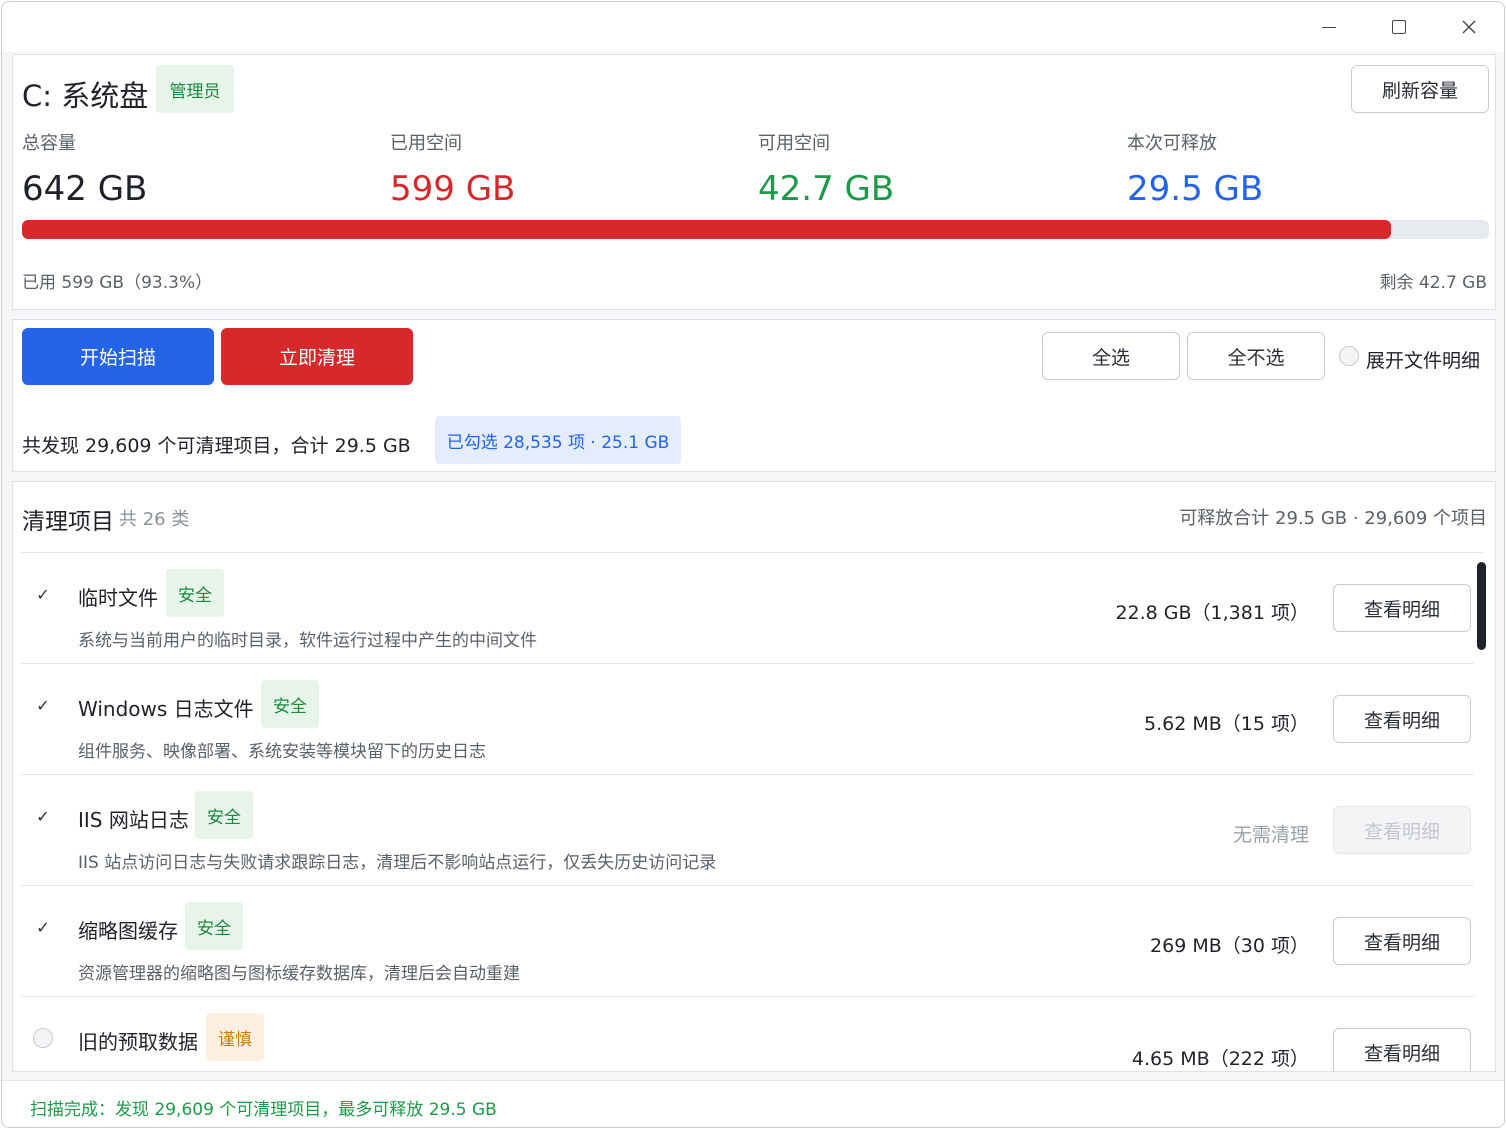  What do you see at coordinates (138, 1042) in the screenshot?
I see `item-name: 旧的预取数据` at bounding box center [138, 1042].